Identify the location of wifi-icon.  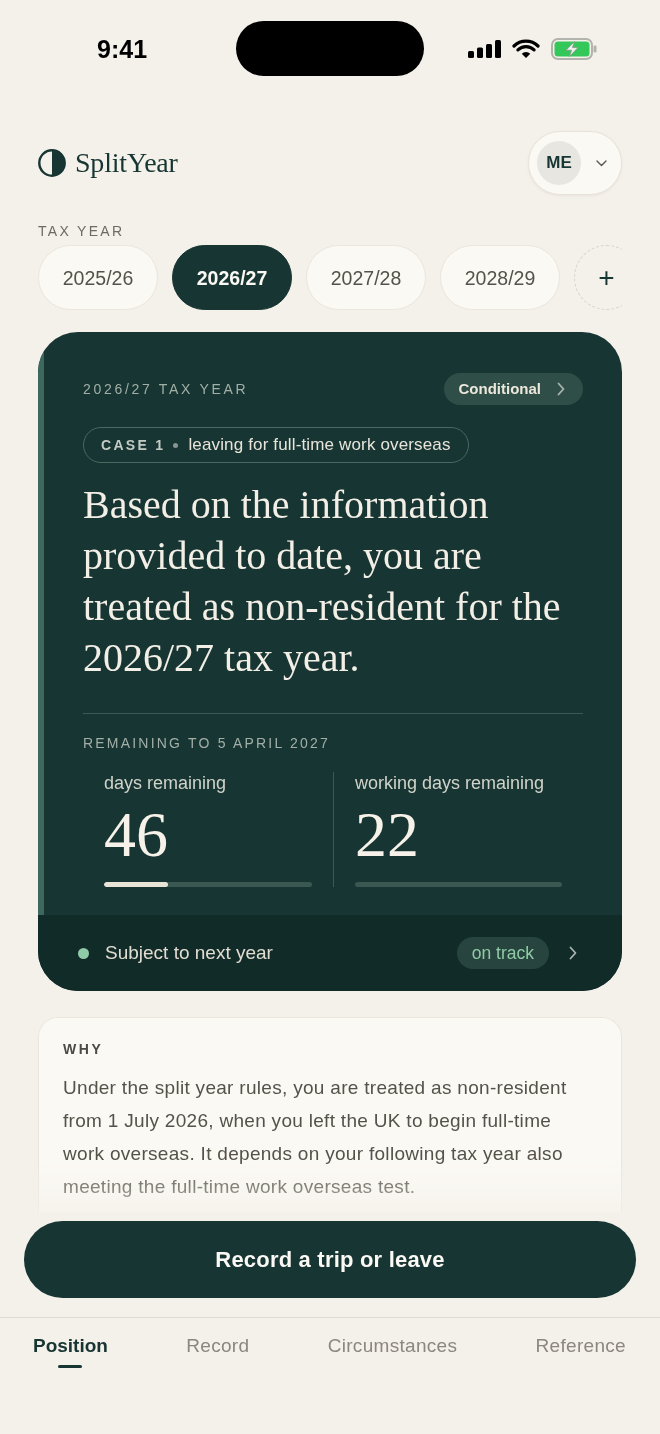
(526, 48).